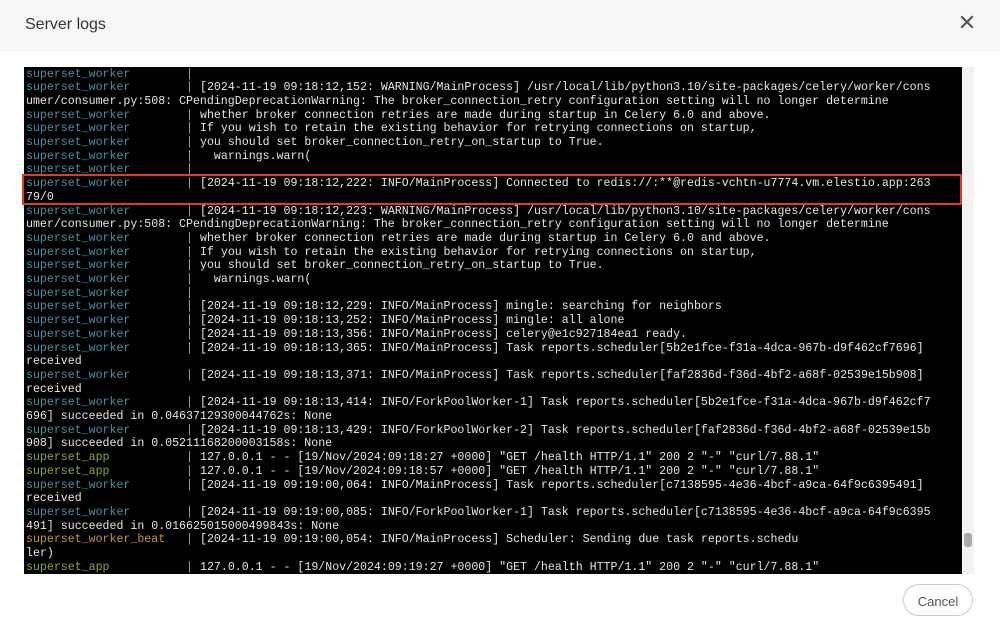 Image resolution: width=1000 pixels, height=636 pixels. I want to click on close-icon: ✕, so click(967, 24).